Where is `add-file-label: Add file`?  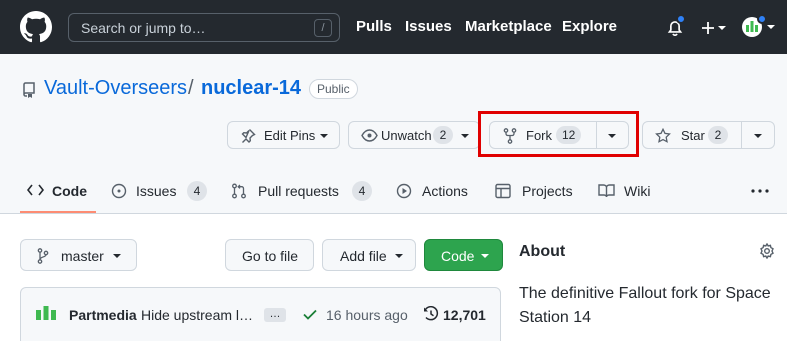
add-file-label: Add file is located at coordinates (363, 256).